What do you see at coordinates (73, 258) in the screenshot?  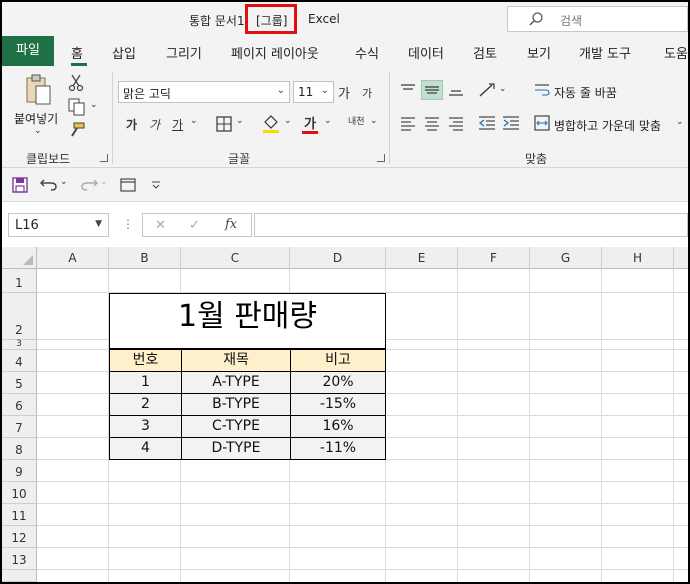 I see `column-header-a: A` at bounding box center [73, 258].